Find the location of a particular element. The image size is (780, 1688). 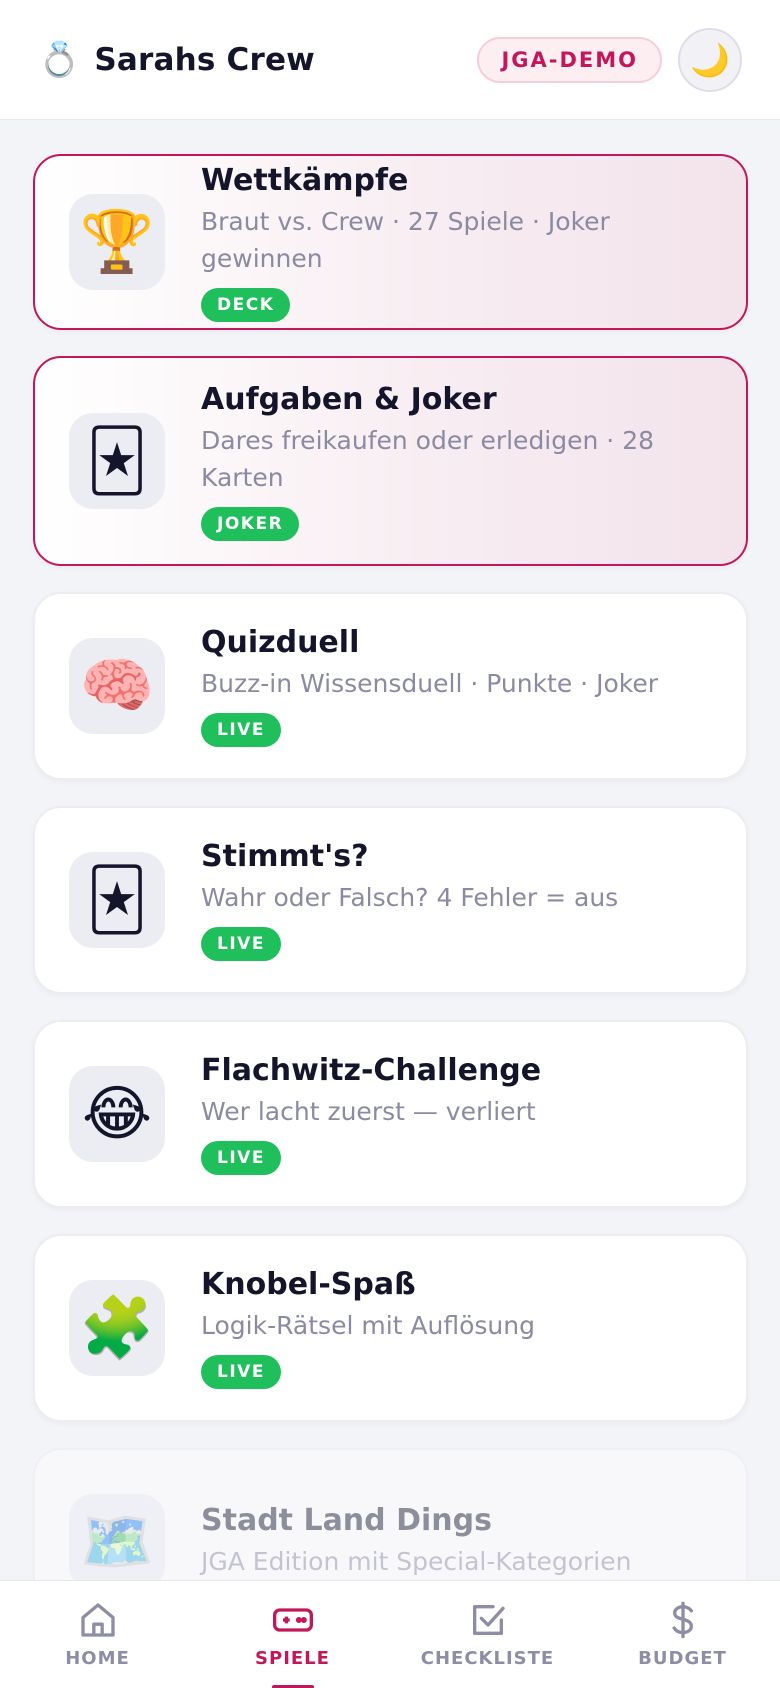

nav-label: SPIELE is located at coordinates (292, 1658).